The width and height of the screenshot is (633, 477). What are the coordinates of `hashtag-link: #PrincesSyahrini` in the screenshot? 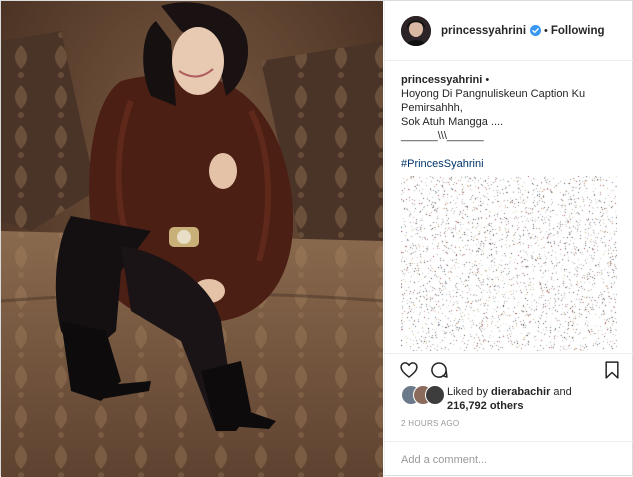 It's located at (513, 164).